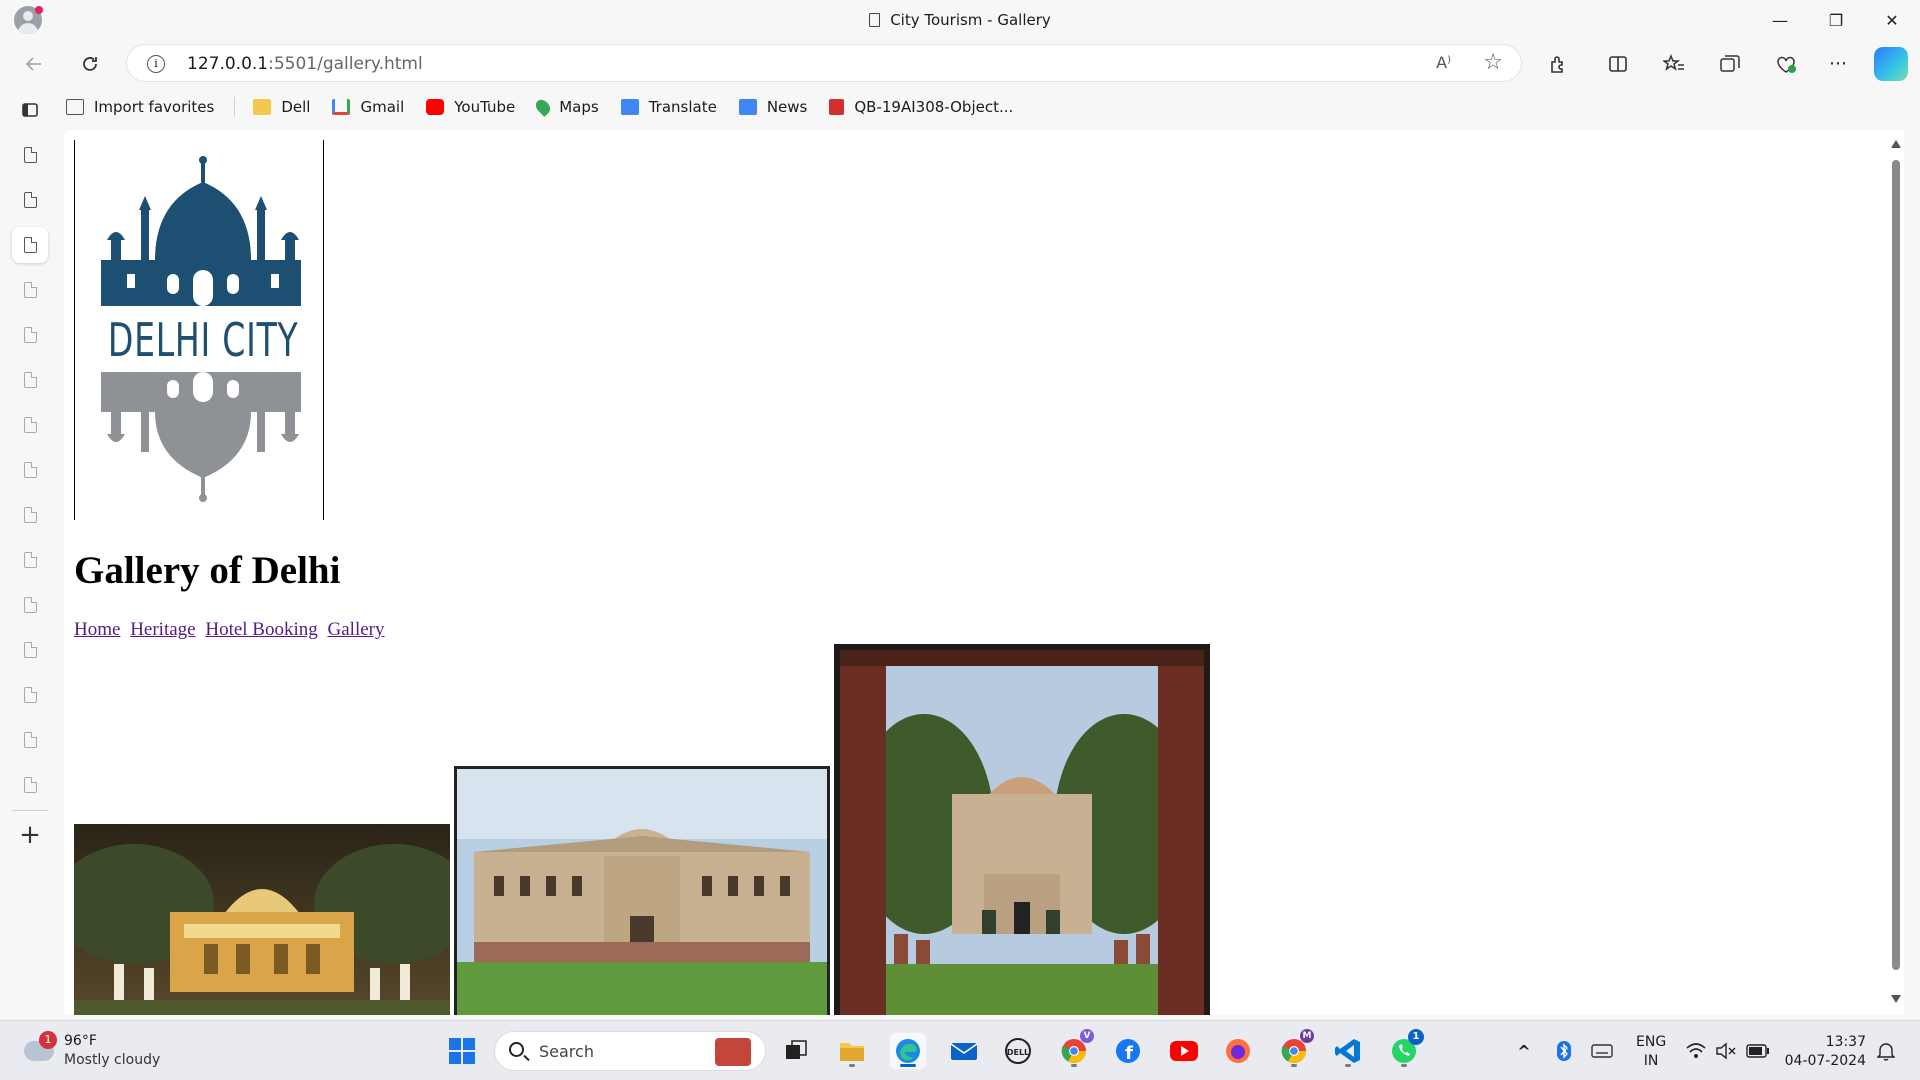 Image resolution: width=1920 pixels, height=1080 pixels. Describe the element at coordinates (1443, 62) in the screenshot. I see `read-aloud-icon: A⁾` at that location.